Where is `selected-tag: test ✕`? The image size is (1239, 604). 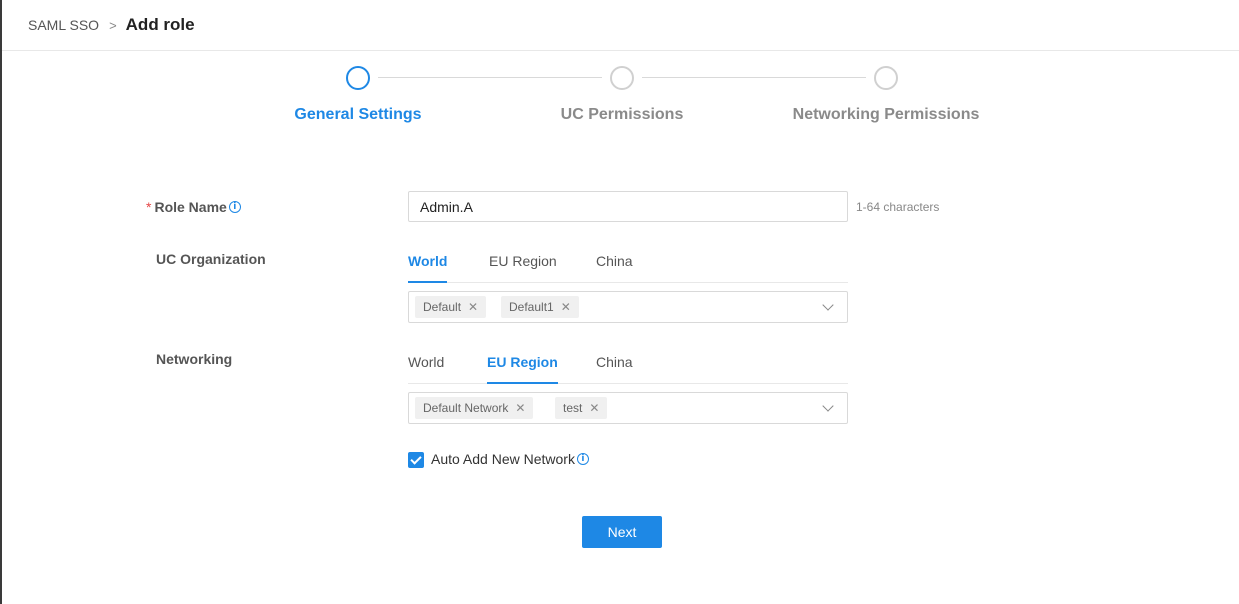
selected-tag: test ✕ is located at coordinates (581, 408).